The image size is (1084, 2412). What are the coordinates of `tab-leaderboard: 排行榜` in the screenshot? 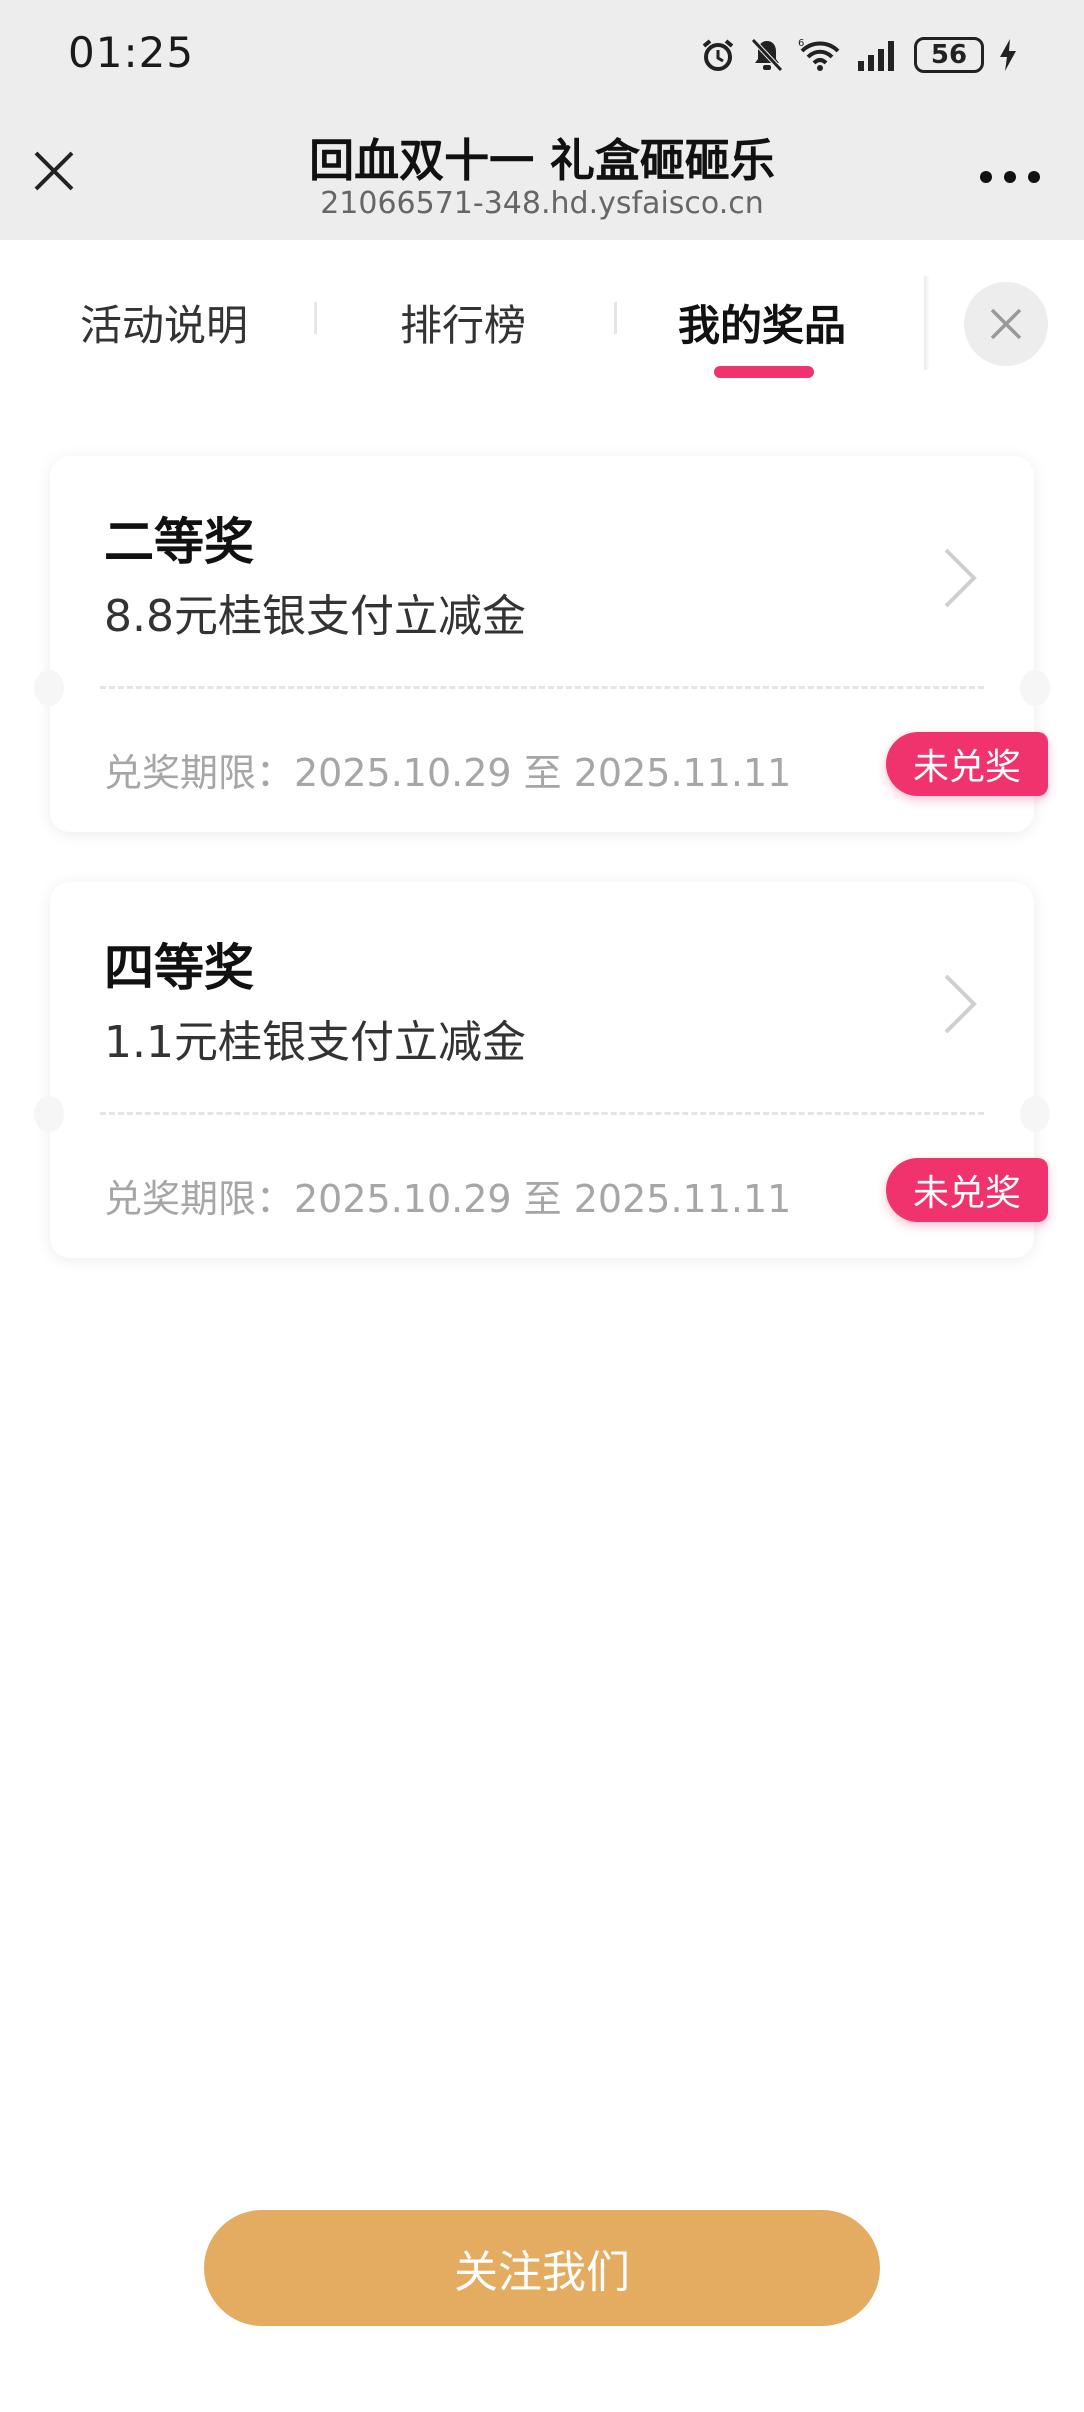 It's located at (463, 322).